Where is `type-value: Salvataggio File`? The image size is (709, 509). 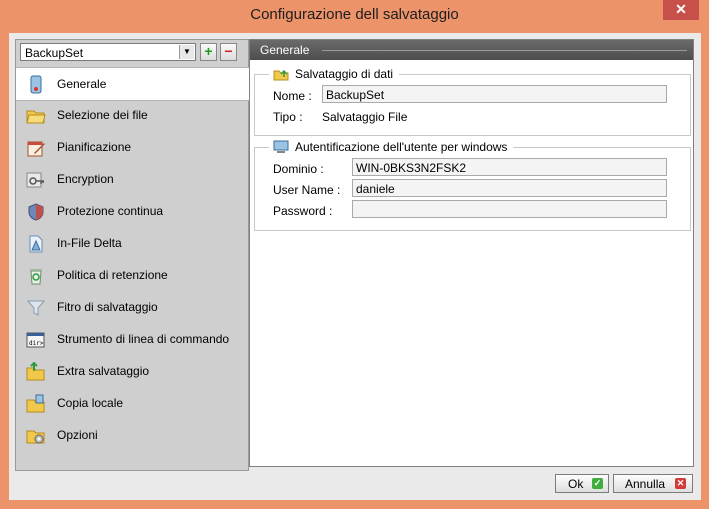
type-value: Salvataggio File is located at coordinates (365, 117).